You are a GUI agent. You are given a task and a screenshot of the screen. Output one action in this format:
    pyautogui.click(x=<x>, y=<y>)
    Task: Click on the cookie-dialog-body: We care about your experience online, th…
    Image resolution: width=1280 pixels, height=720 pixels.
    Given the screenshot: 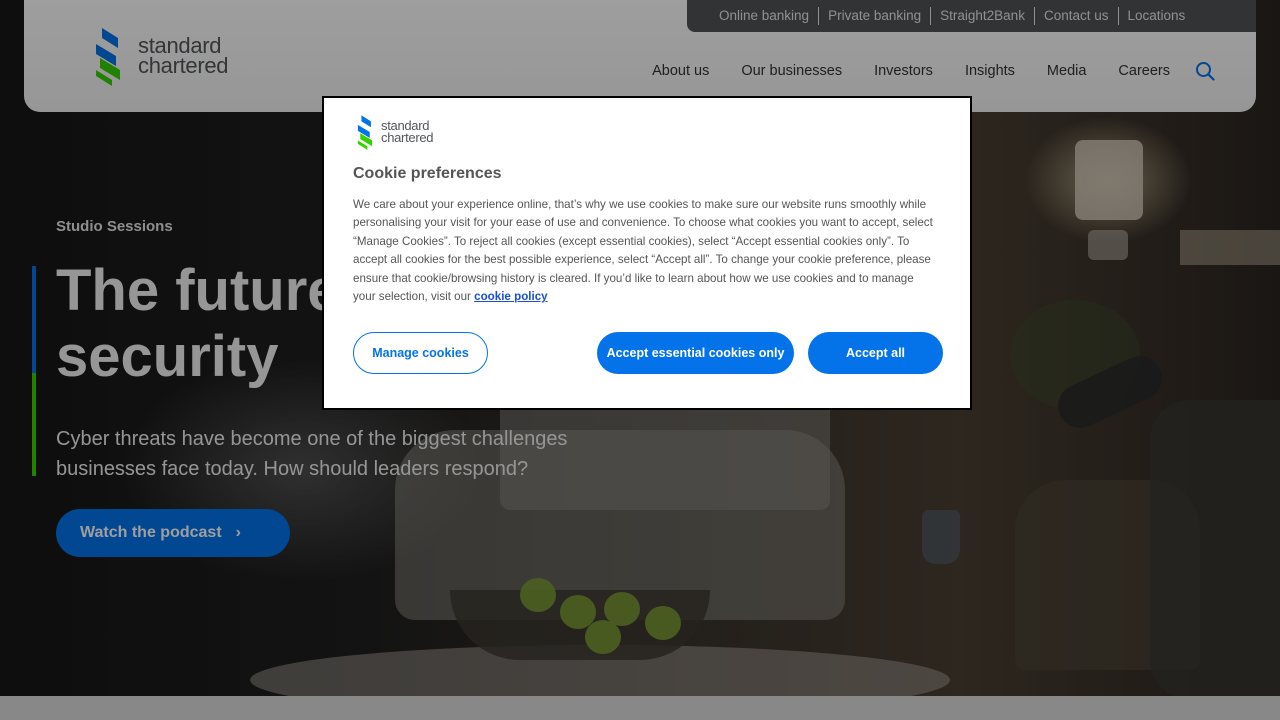 What is the action you would take?
    pyautogui.click(x=645, y=251)
    